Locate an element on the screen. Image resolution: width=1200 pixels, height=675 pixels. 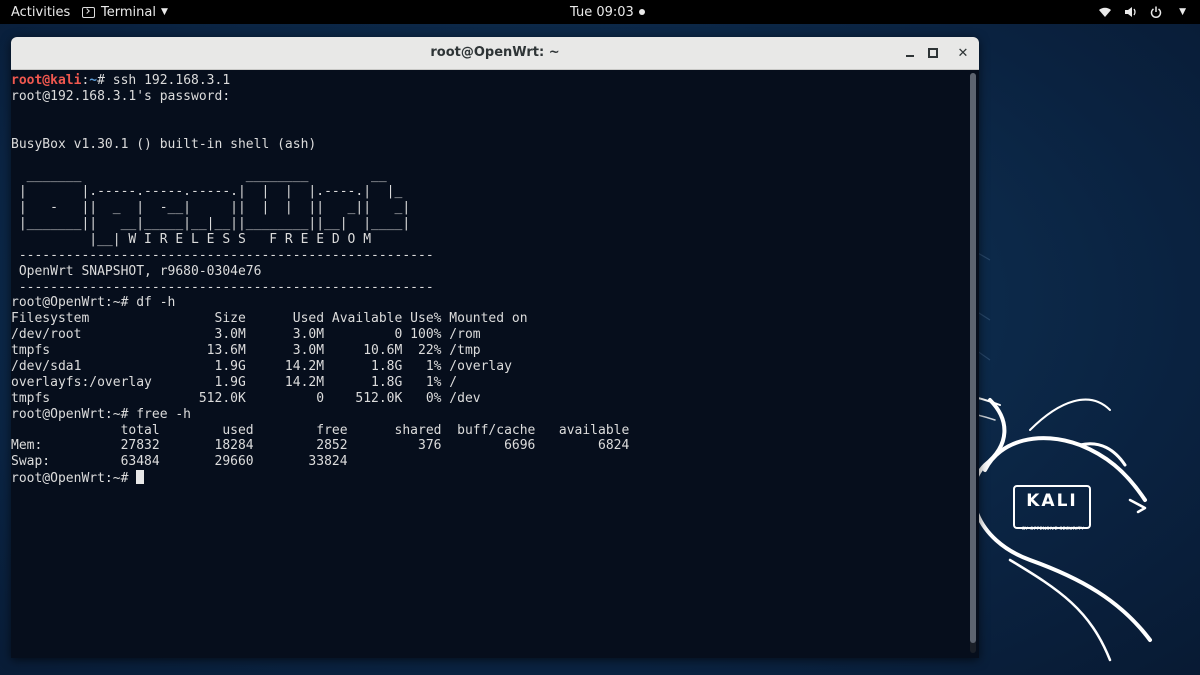
terminal-line: | |.-----.-----.-----.| | | |.----.| |_ is located at coordinates (488, 192).